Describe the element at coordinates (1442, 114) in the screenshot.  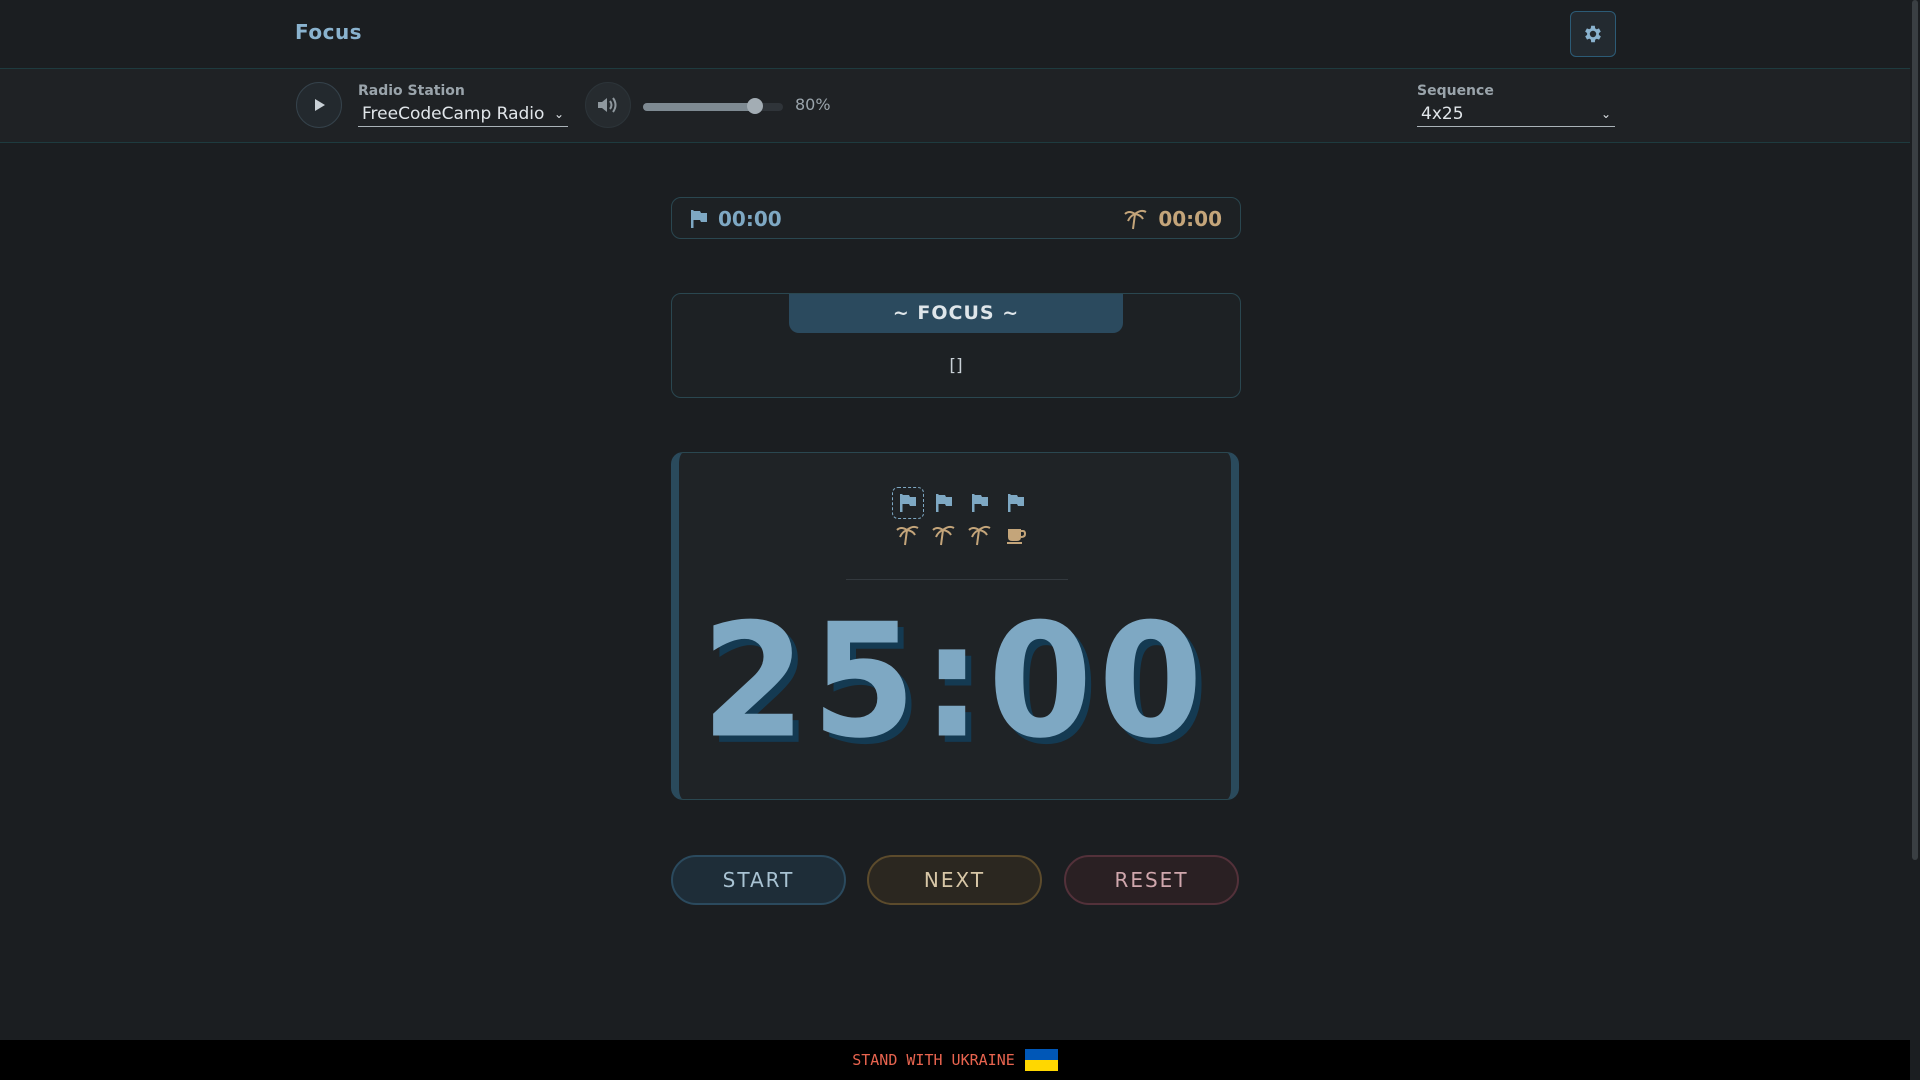
I see `sequence-value: 4x25` at that location.